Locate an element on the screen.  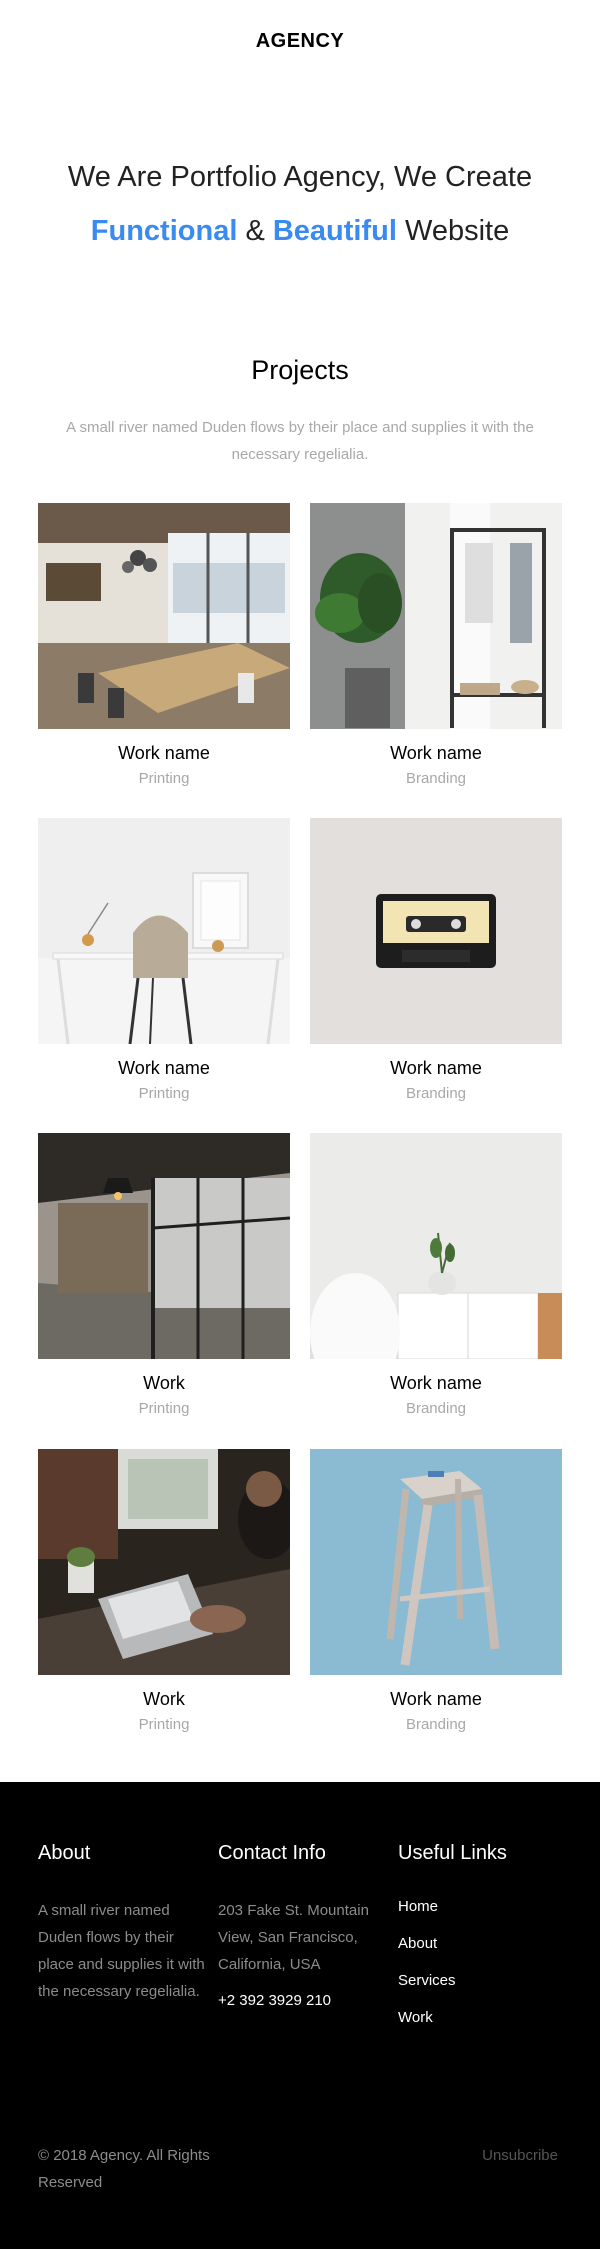
footer-link-about: About is located at coordinates (483, 1943).